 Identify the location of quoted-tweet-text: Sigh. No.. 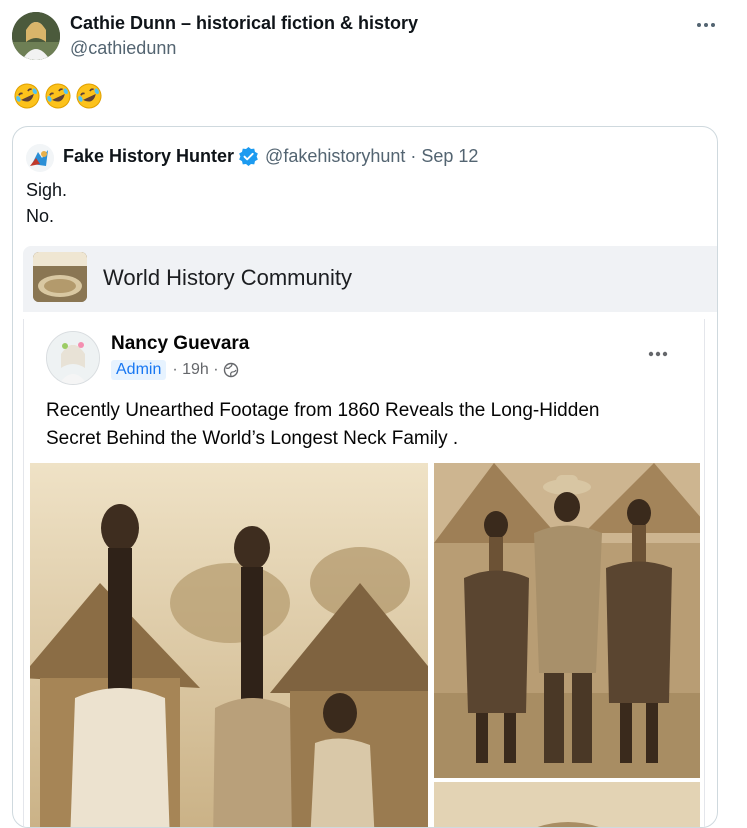
(46, 203).